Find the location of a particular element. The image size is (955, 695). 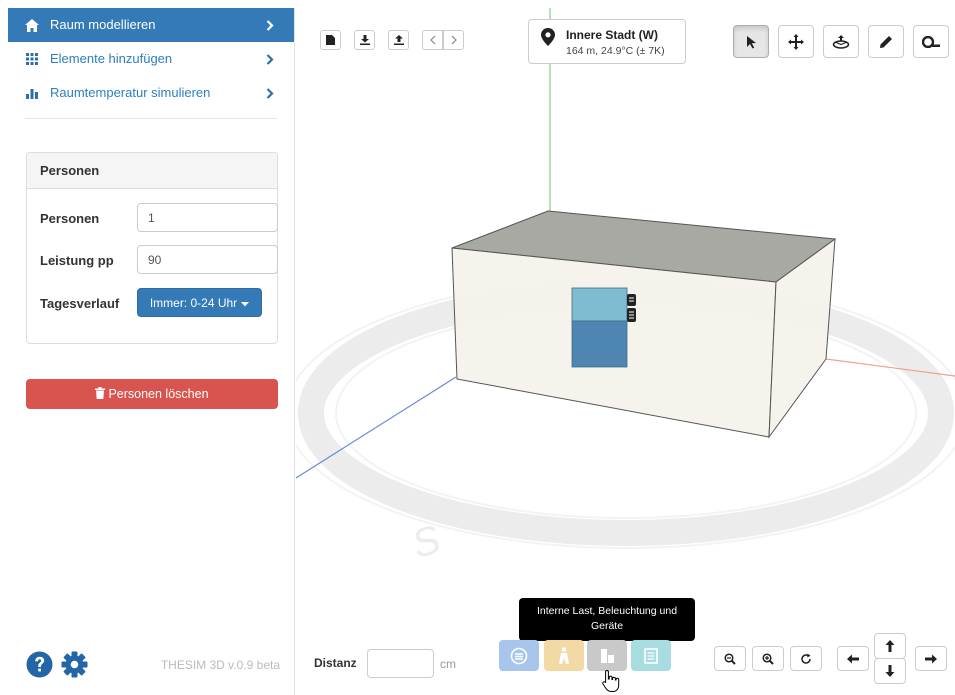

home-icon is located at coordinates (32, 25).